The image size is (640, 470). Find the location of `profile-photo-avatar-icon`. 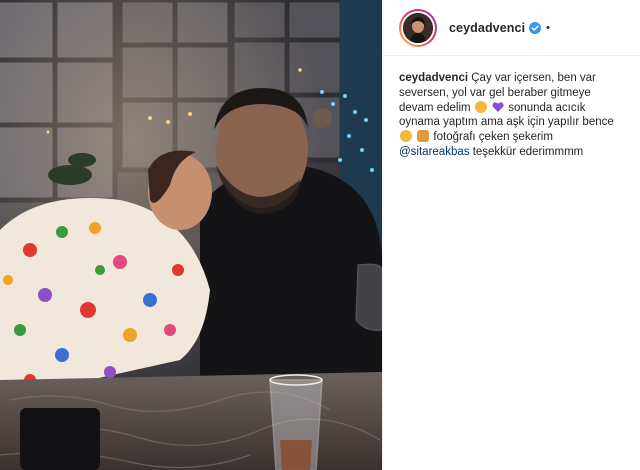

profile-photo-avatar-icon is located at coordinates (418, 27).